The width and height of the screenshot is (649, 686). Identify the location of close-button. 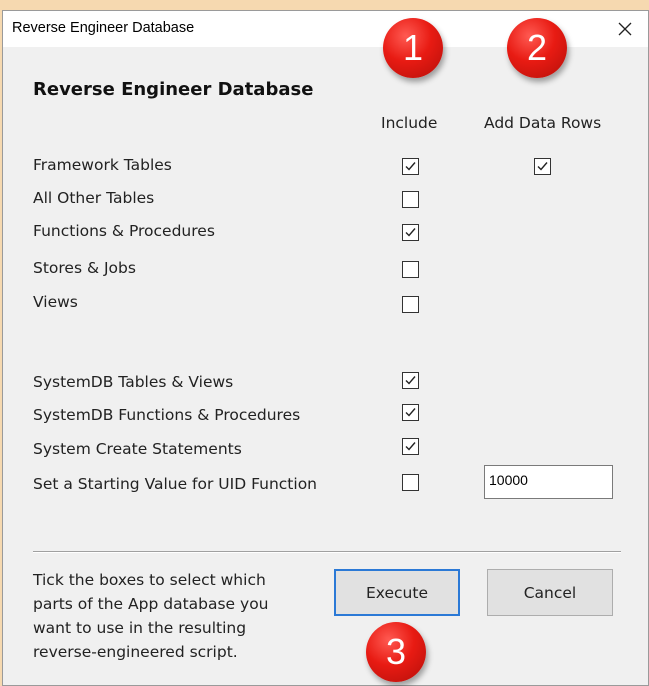
(625, 29).